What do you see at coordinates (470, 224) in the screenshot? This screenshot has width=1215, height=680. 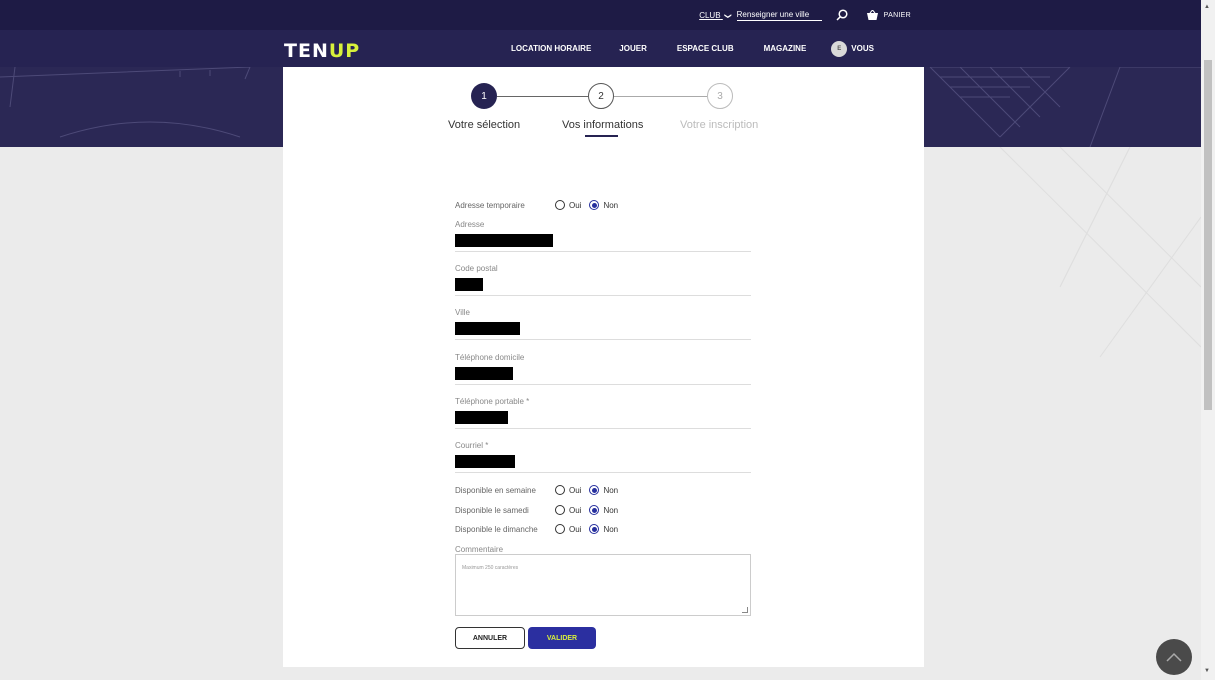 I see `address-label: Adresse` at bounding box center [470, 224].